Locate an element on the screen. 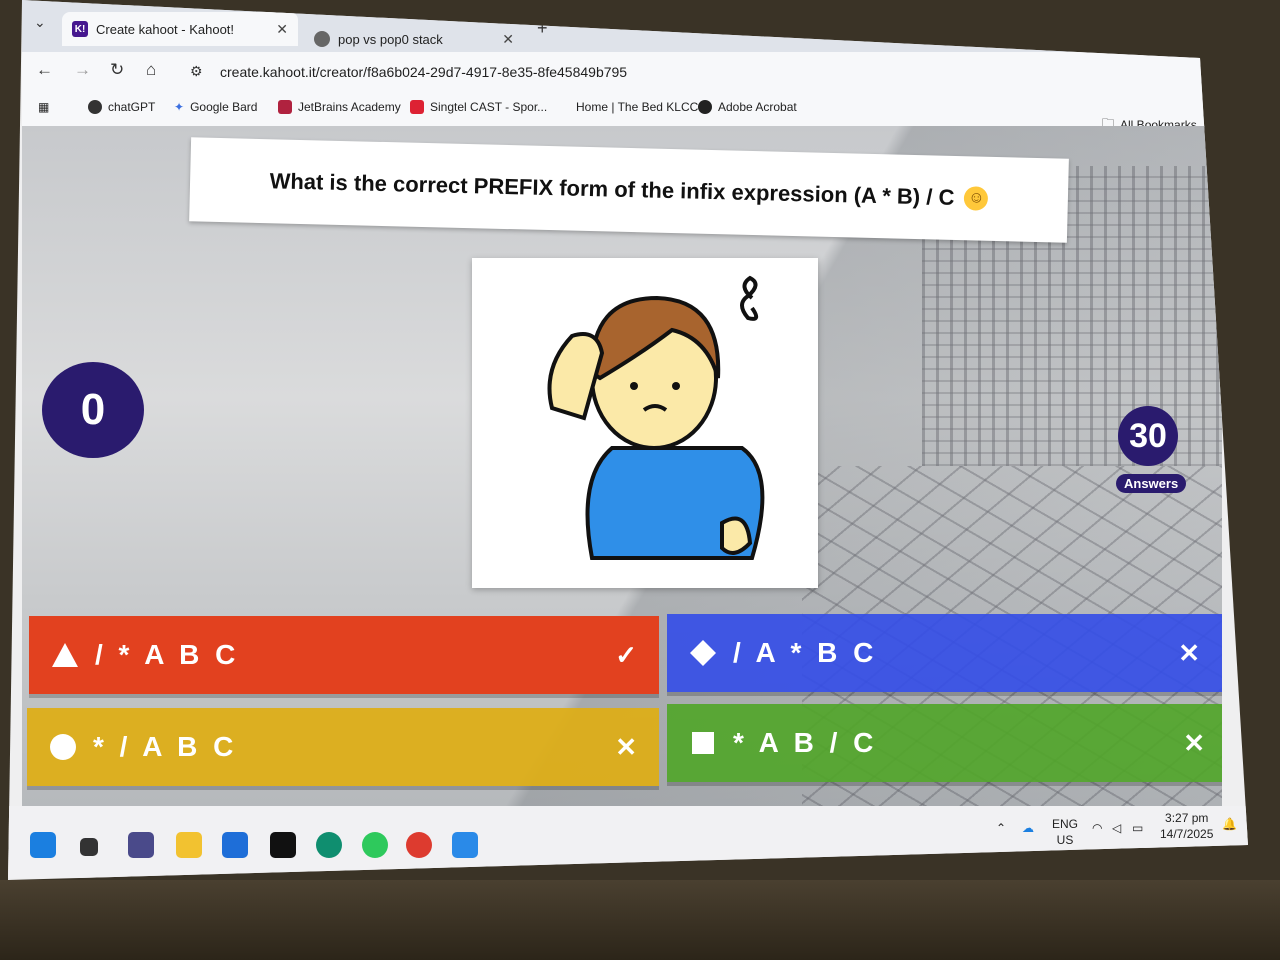  apps-grid-icon: ▦ is located at coordinates (43, 107).